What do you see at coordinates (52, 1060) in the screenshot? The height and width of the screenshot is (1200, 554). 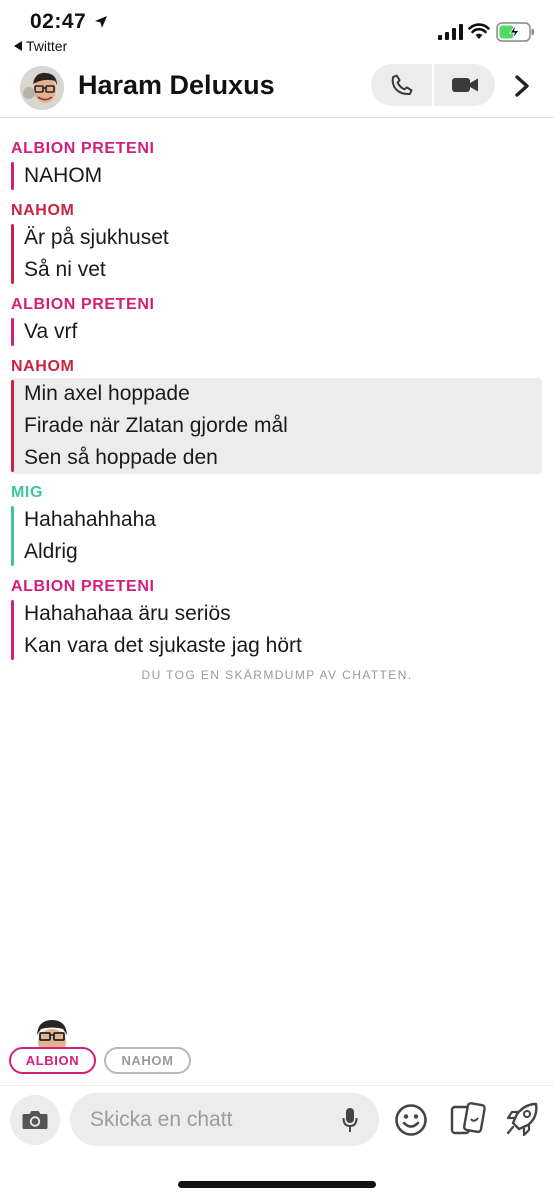 I see `chip-albion: ALBION` at bounding box center [52, 1060].